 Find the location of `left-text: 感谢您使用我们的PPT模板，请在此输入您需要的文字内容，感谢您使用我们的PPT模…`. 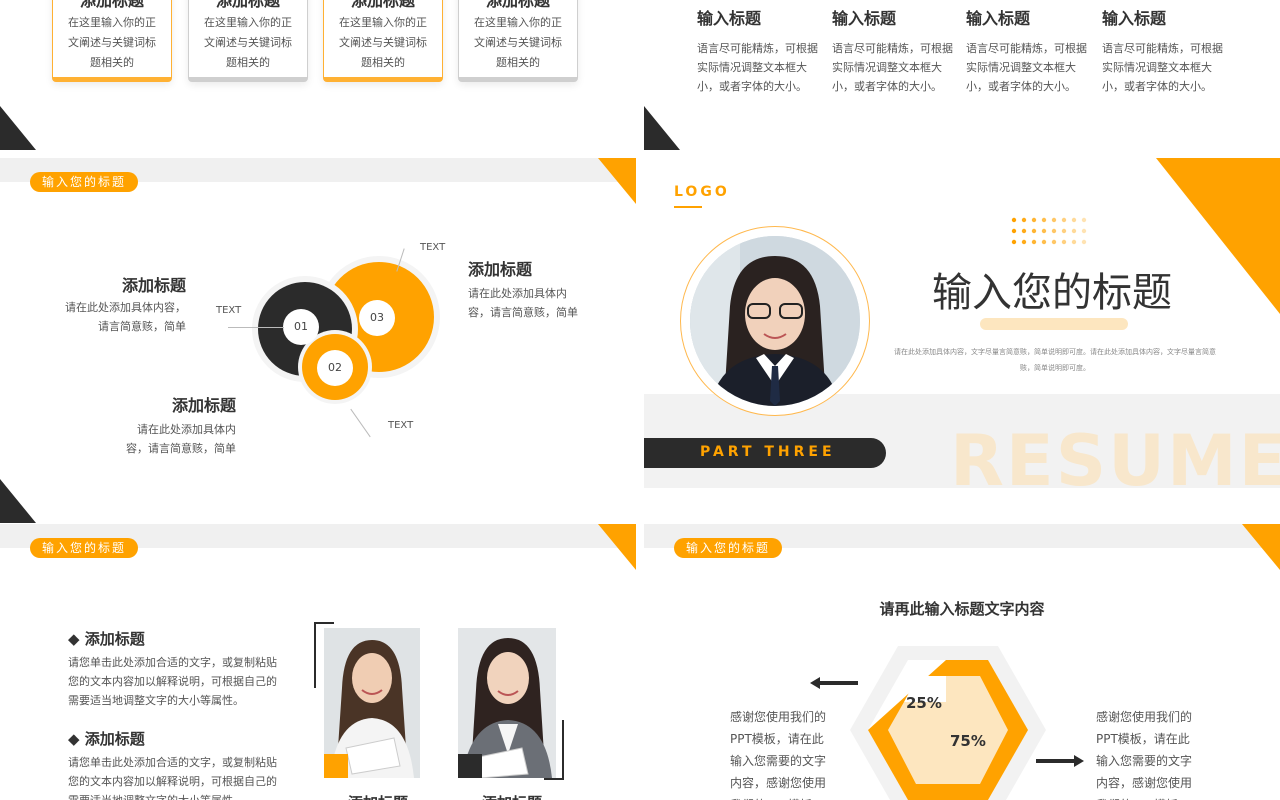

left-text: 感谢您使用我们的PPT模板，请在此输入您需要的文字内容，感谢您使用我们的PPT模… is located at coordinates (778, 755).